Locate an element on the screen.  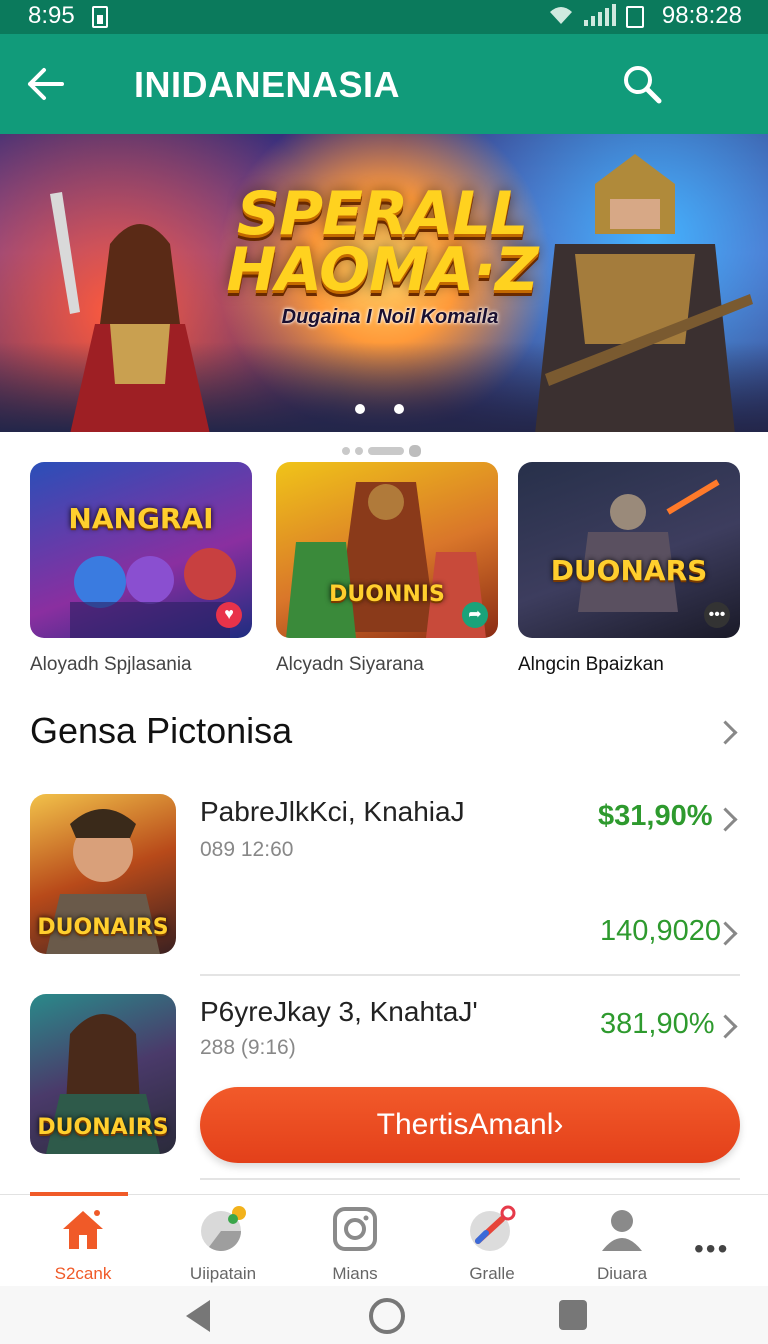
status-clock: 98:8:28 is located at coordinates (701, 15).